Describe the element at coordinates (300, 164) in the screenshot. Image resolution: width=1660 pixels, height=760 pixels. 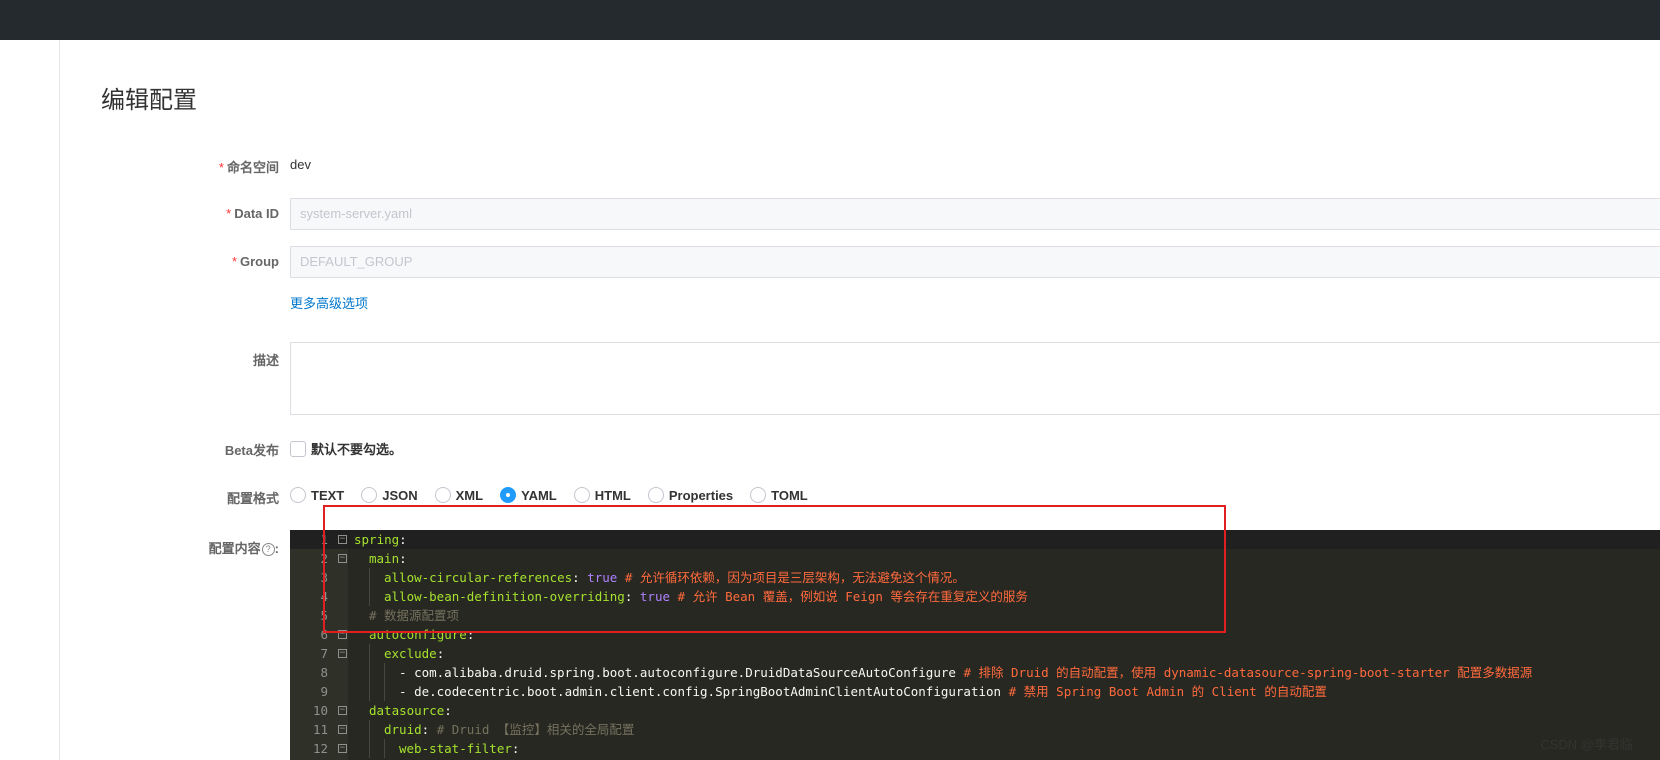
I see `namespace-value: dev` at that location.